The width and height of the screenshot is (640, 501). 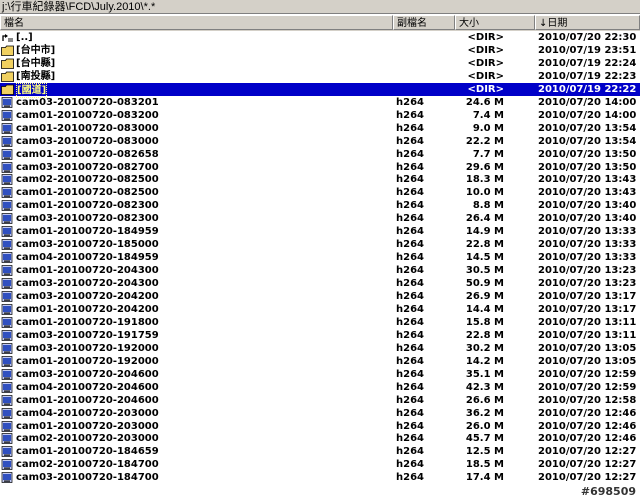 What do you see at coordinates (587, 167) in the screenshot?
I see `cell-date: 2010/07/20 13:50` at bounding box center [587, 167].